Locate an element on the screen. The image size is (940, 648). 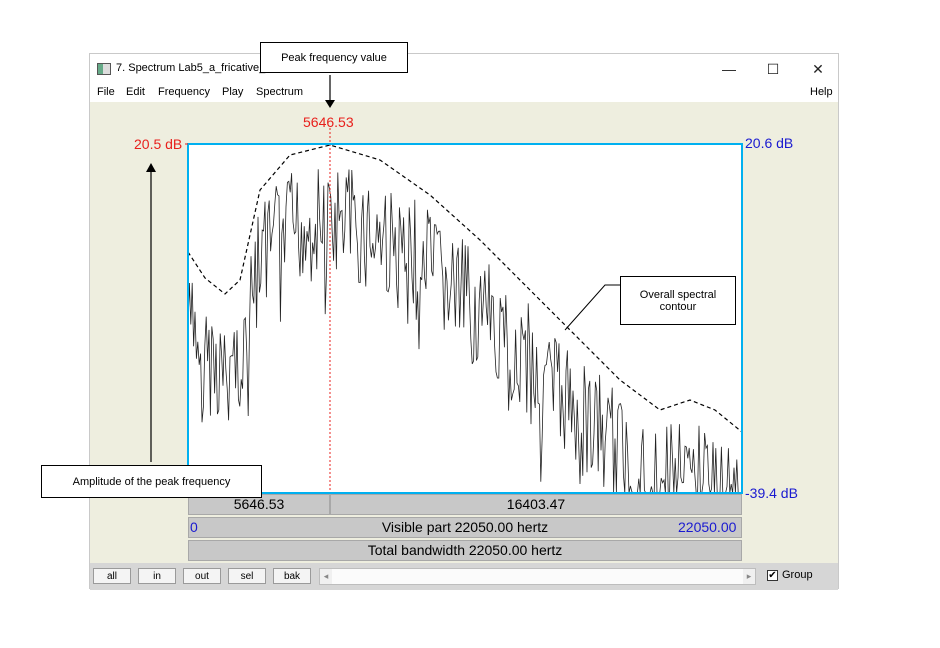
max-db-label: 20.6 dB is located at coordinates (769, 143).